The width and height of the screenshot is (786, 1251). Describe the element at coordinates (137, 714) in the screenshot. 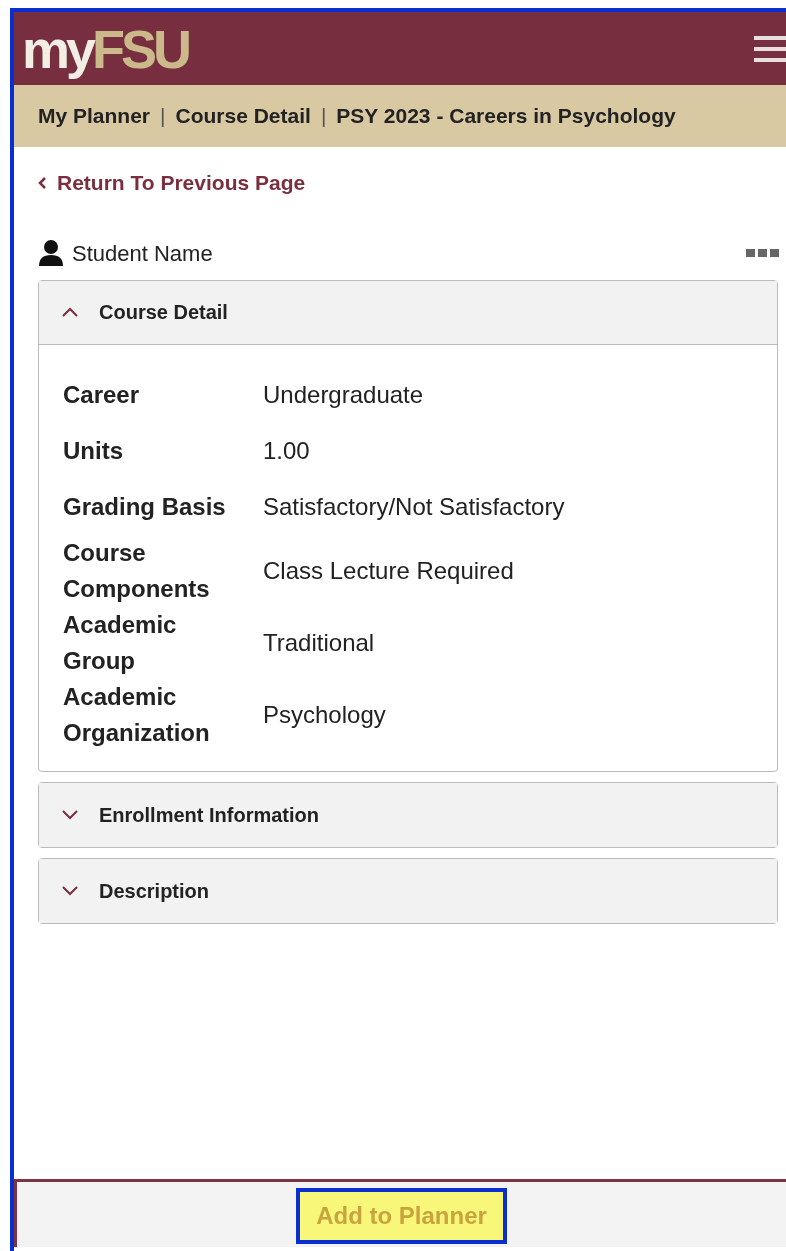

I see `field-label: Academic Organization` at that location.